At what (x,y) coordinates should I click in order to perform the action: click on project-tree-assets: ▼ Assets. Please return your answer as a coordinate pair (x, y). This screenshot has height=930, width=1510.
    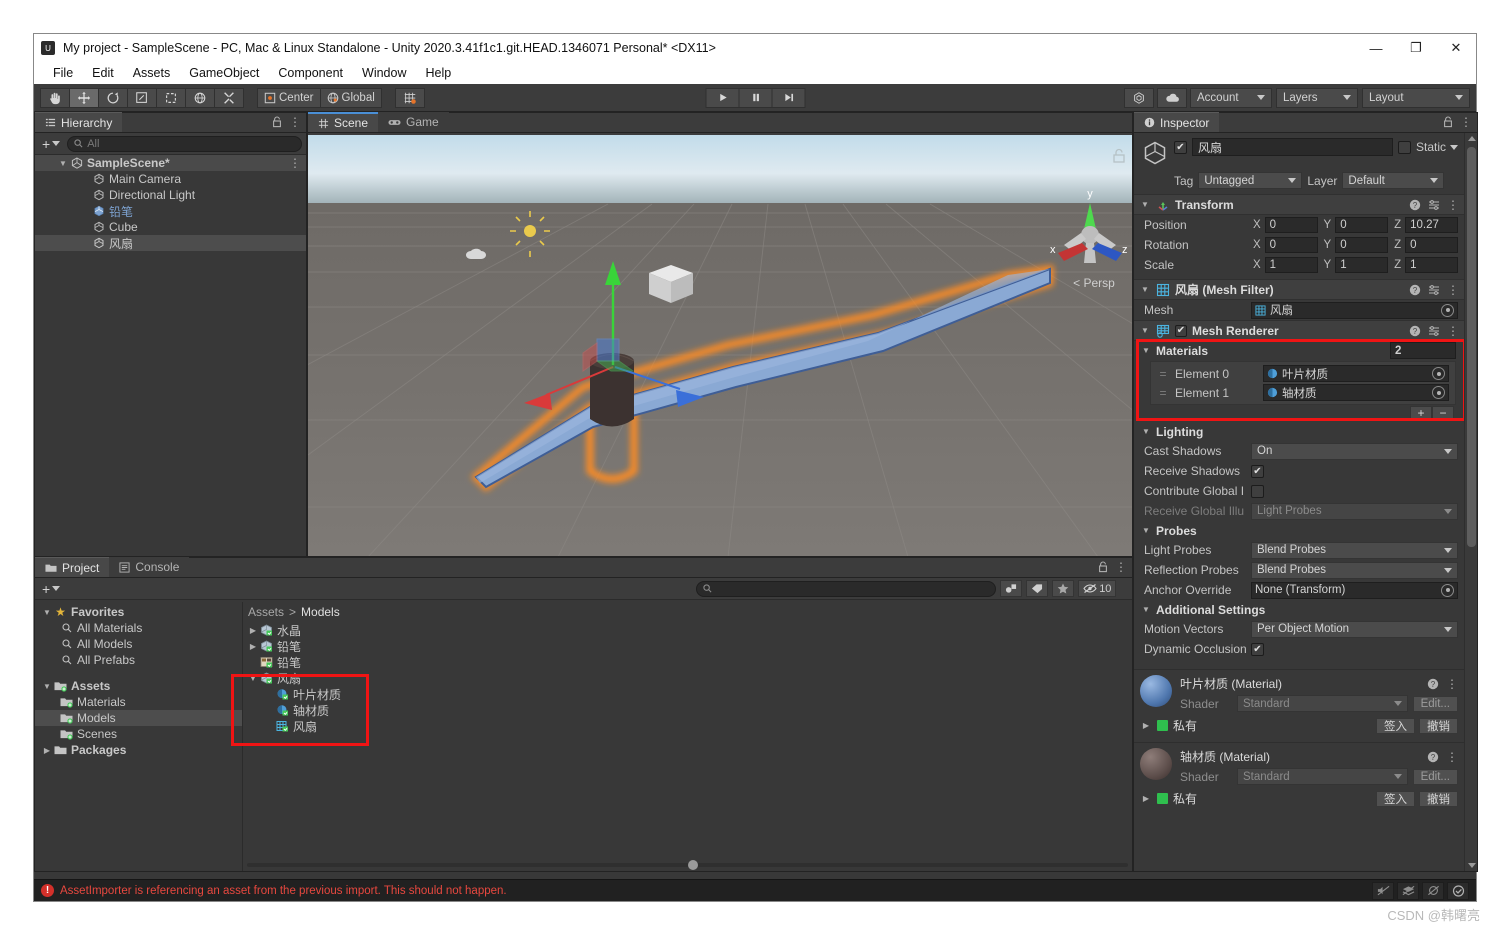
    Looking at the image, I should click on (138, 686).